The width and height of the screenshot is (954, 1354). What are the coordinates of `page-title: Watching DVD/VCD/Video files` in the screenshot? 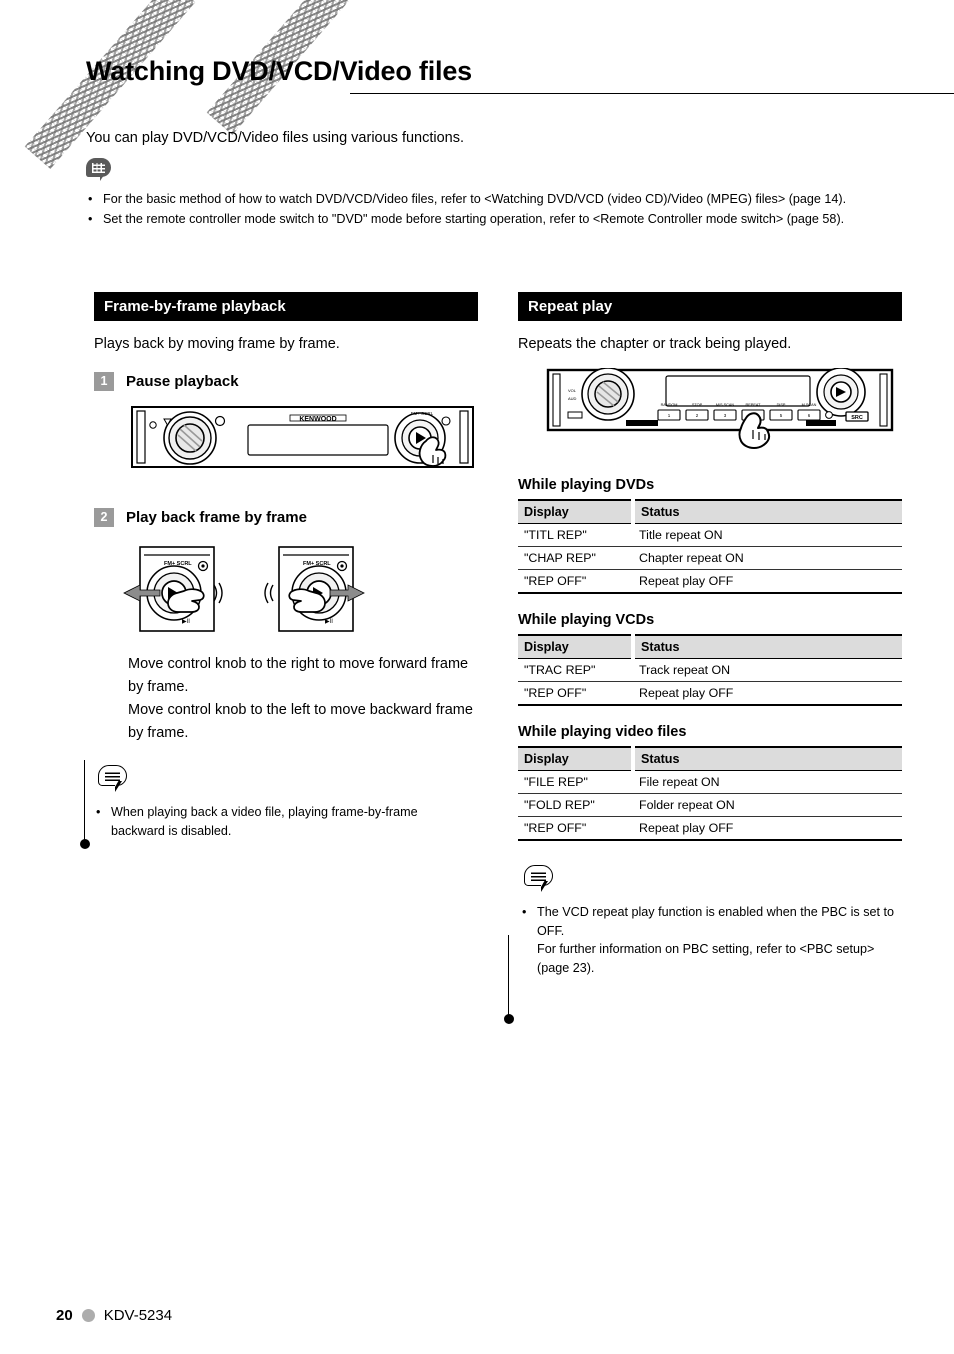 It's located at (279, 71).